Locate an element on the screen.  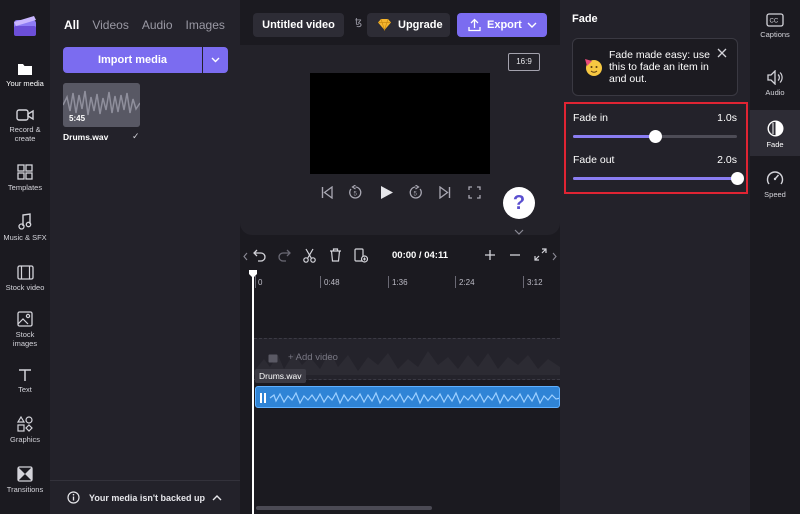
fade-icon is located at coordinates (775, 128).